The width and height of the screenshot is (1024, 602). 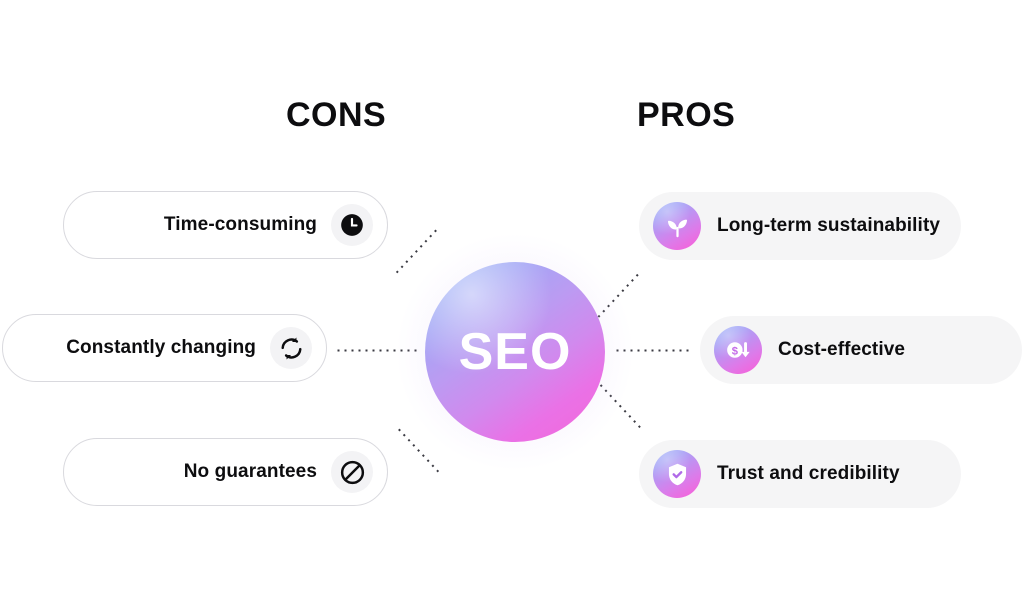 I want to click on sprout-icon, so click(x=677, y=226).